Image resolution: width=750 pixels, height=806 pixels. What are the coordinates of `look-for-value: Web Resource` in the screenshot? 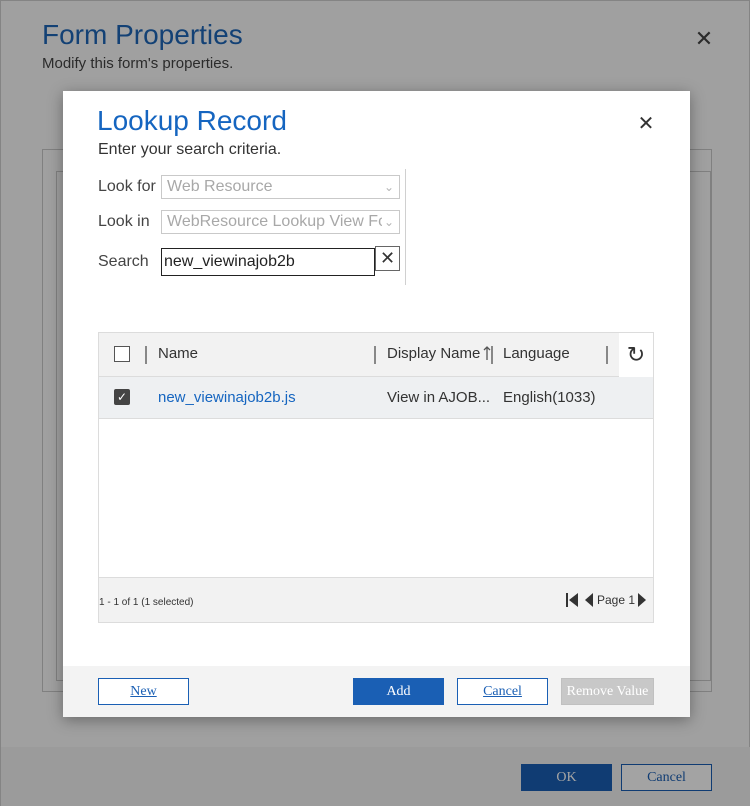 It's located at (220, 186).